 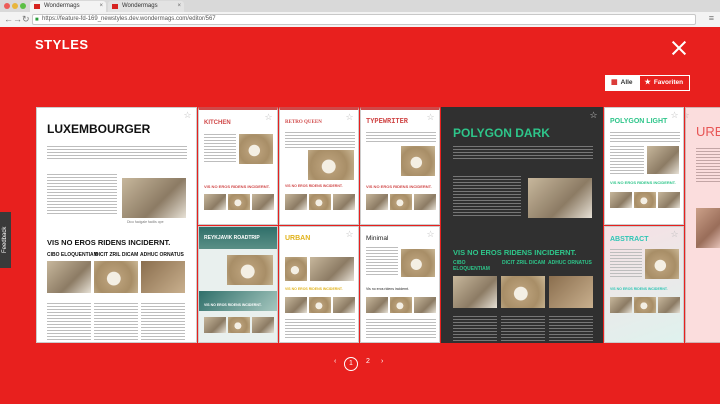 I want to click on browser-tab-active: Wondermags ×, so click(x=68, y=6).